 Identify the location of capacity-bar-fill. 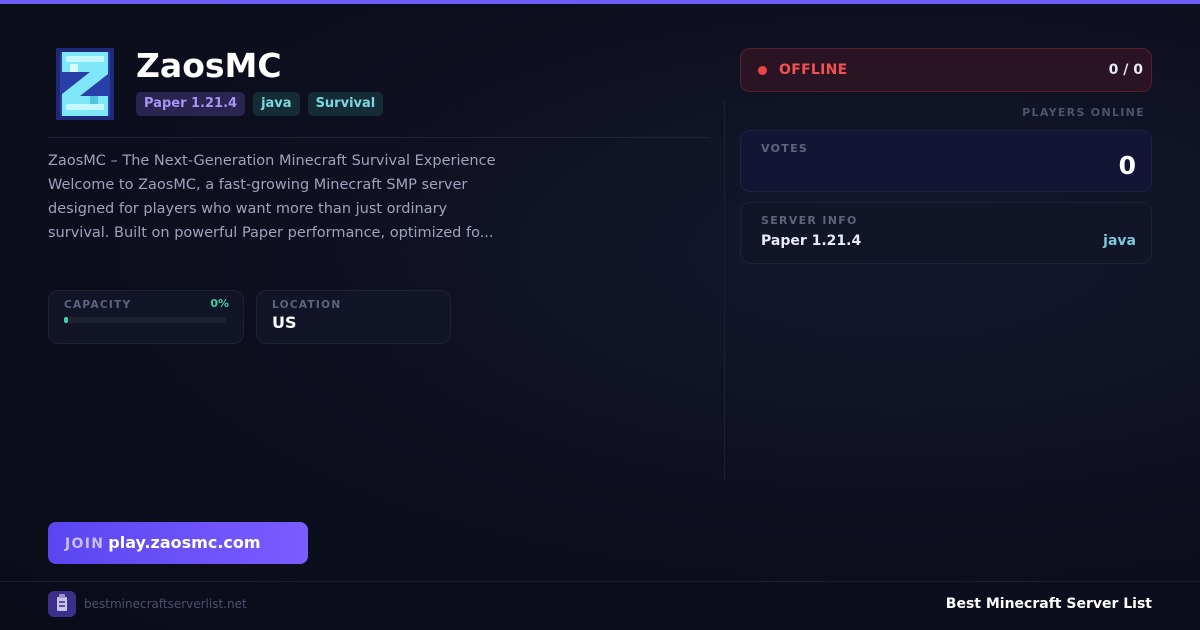
(66, 320).